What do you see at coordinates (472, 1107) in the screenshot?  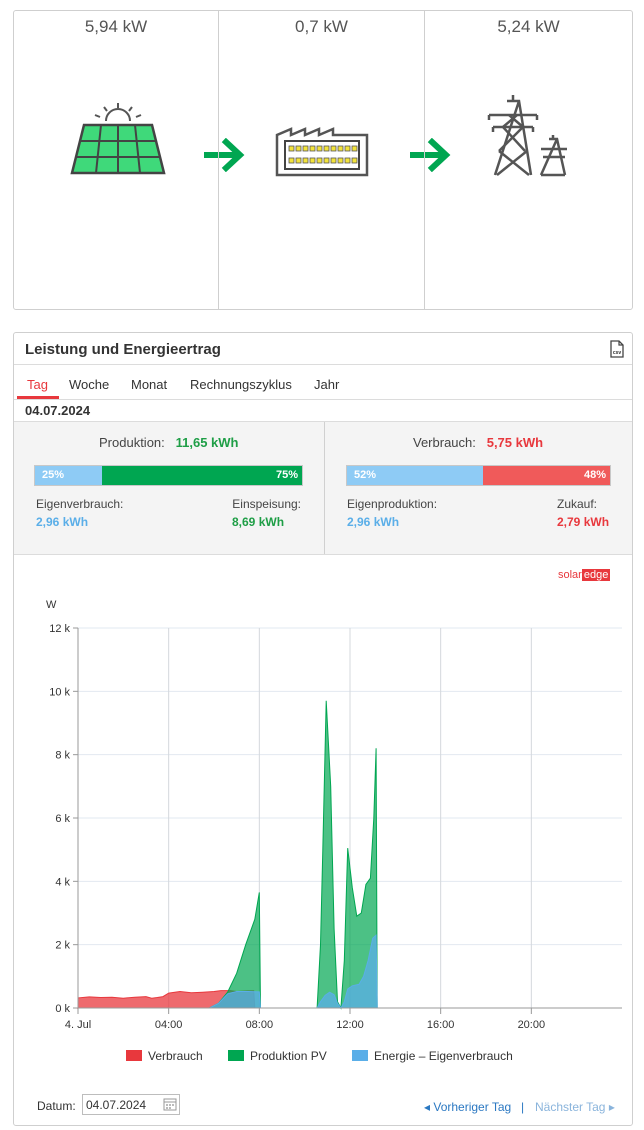 I see `previous-day-label: Vorheriger Tag` at bounding box center [472, 1107].